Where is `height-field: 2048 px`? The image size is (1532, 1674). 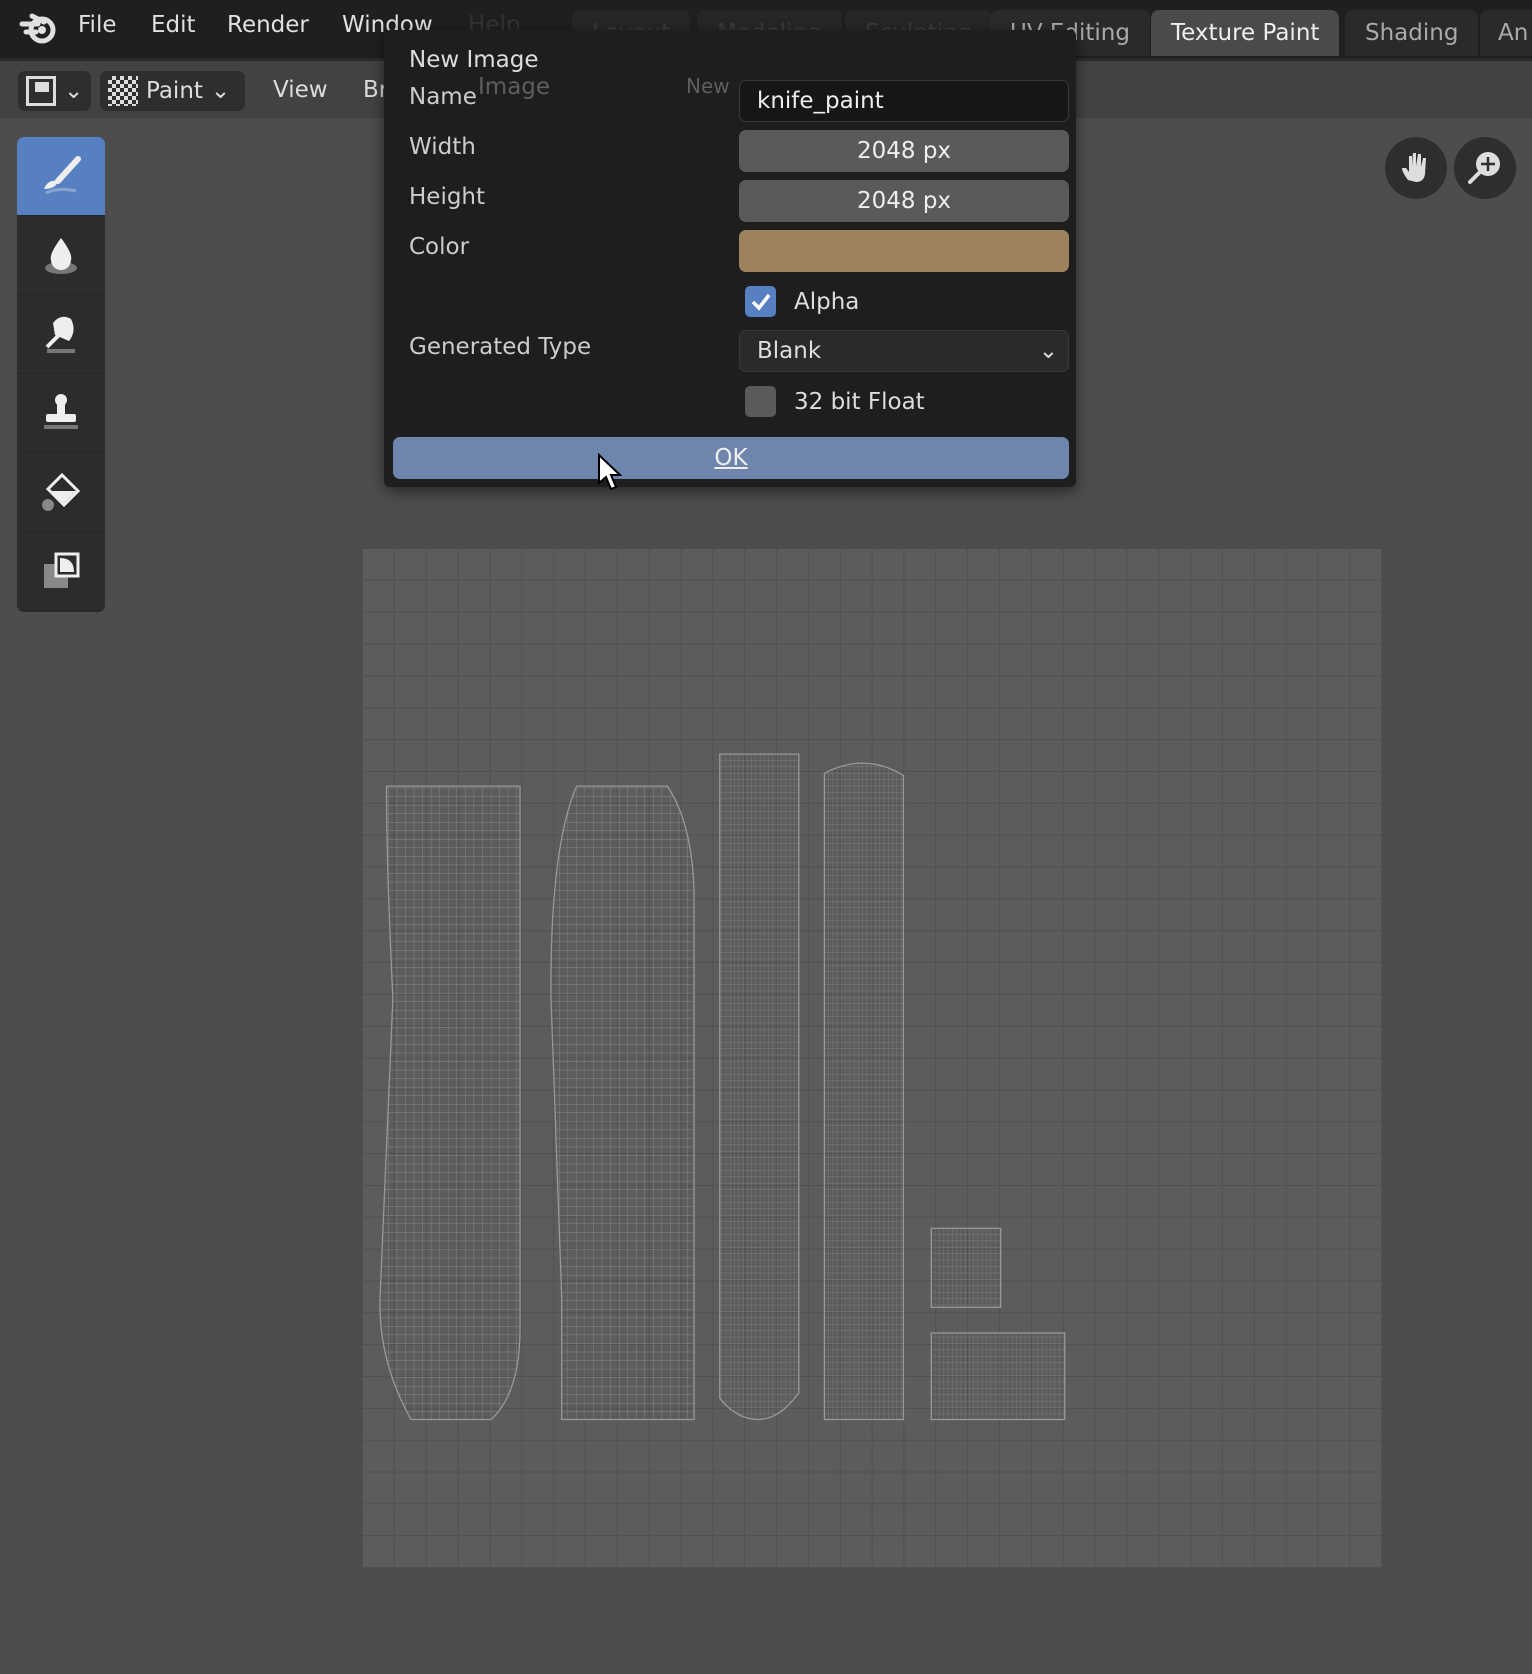 height-field: 2048 px is located at coordinates (904, 201).